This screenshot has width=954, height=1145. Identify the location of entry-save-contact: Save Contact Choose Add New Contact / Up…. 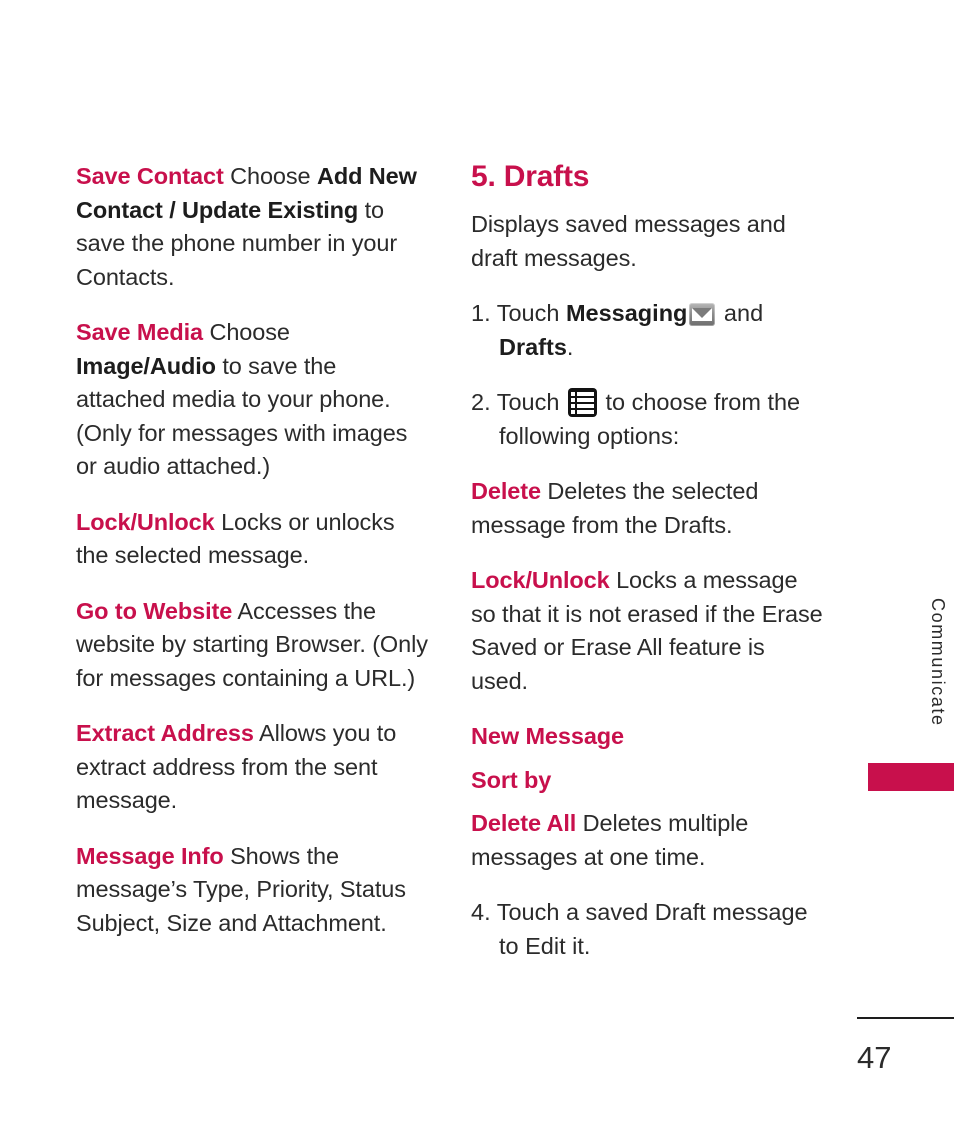
(252, 227).